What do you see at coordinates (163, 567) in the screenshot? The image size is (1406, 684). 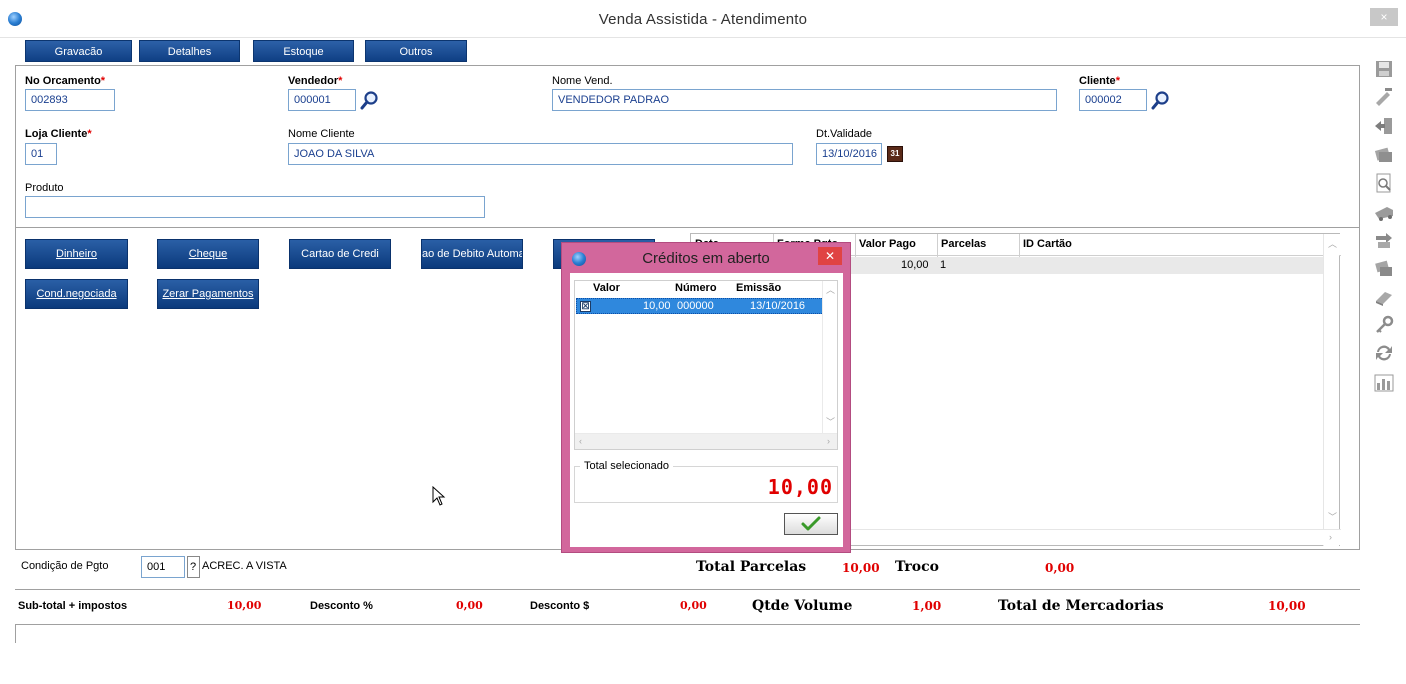 I see `condicao-field: 001` at bounding box center [163, 567].